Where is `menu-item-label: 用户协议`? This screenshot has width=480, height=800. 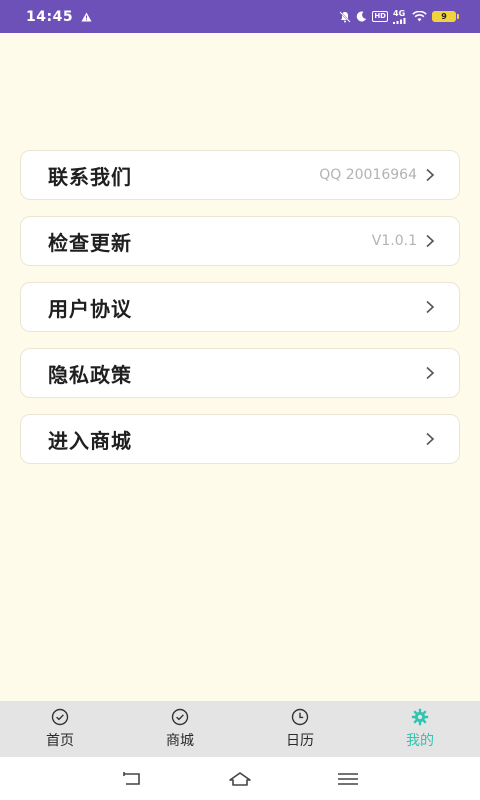 menu-item-label: 用户协议 is located at coordinates (90, 308).